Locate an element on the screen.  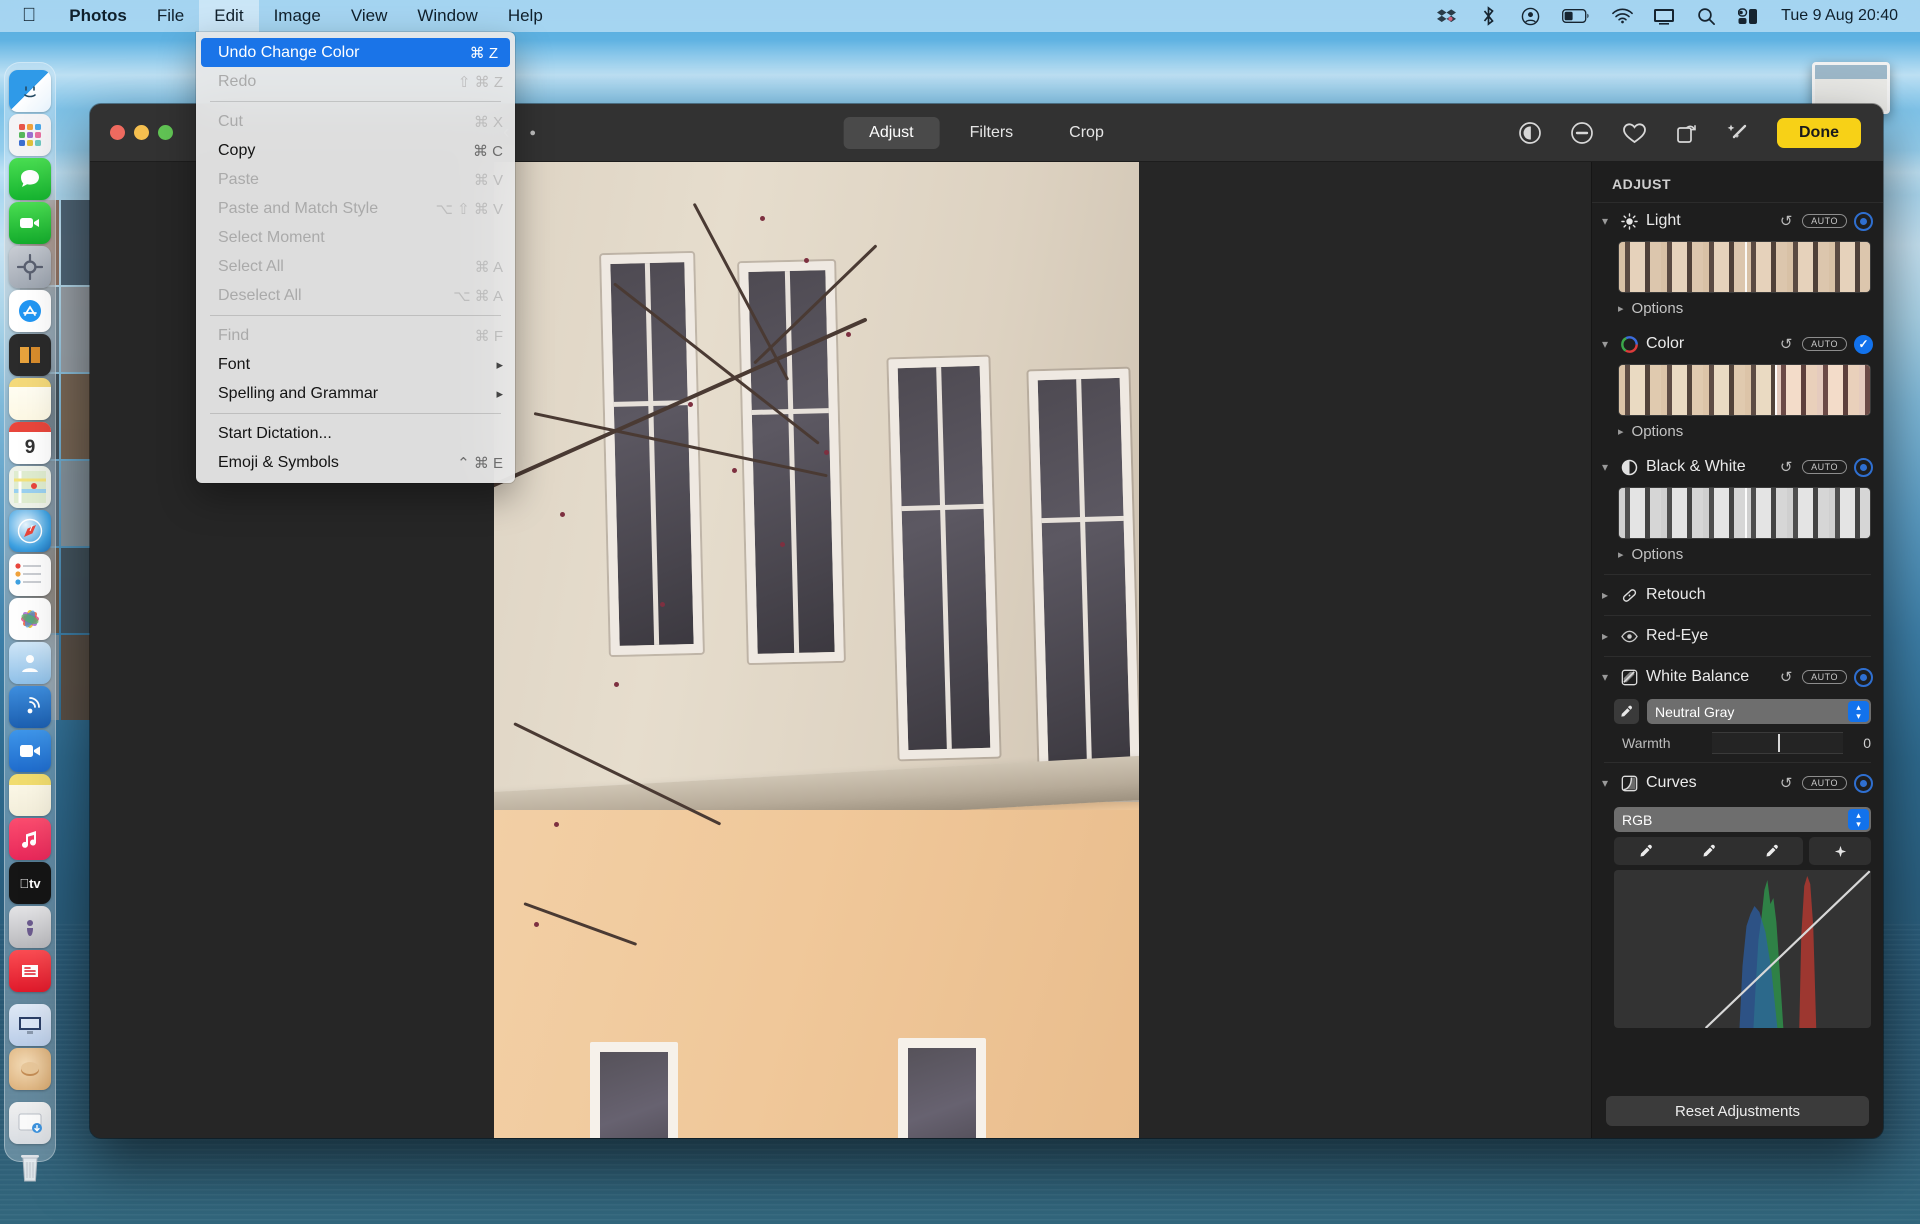
dock-item-stickies is located at coordinates (30, 795).